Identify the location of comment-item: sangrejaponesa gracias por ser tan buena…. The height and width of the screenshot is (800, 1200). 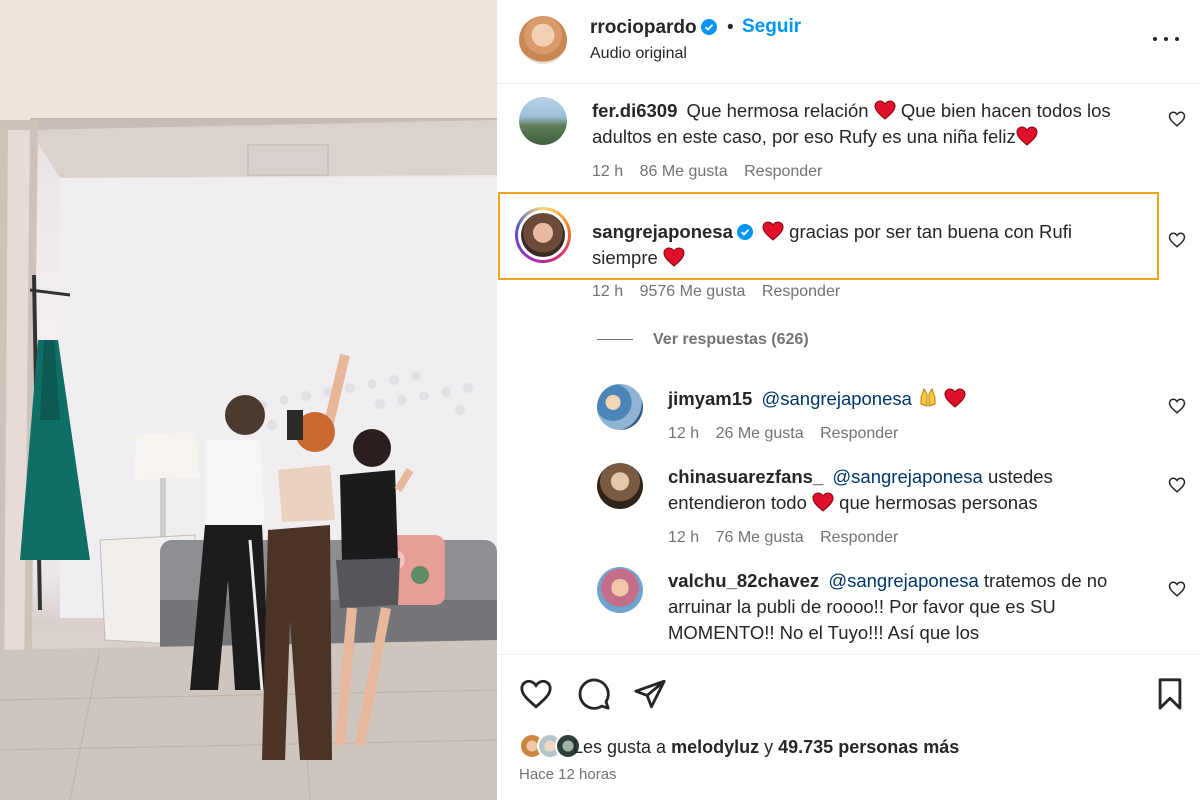
(848, 248).